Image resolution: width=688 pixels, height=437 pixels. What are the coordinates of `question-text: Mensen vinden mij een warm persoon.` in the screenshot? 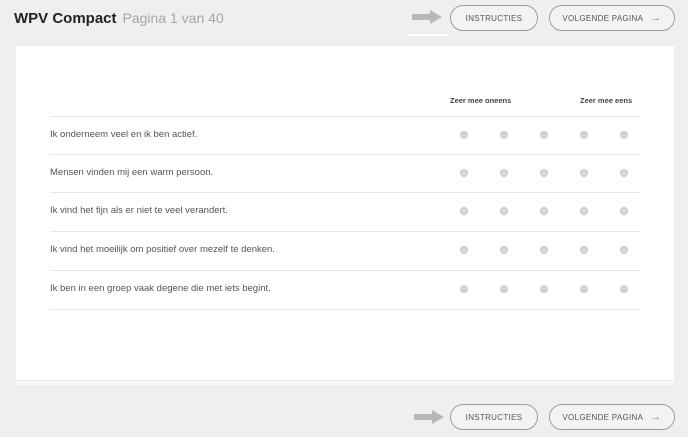 It's located at (132, 172).